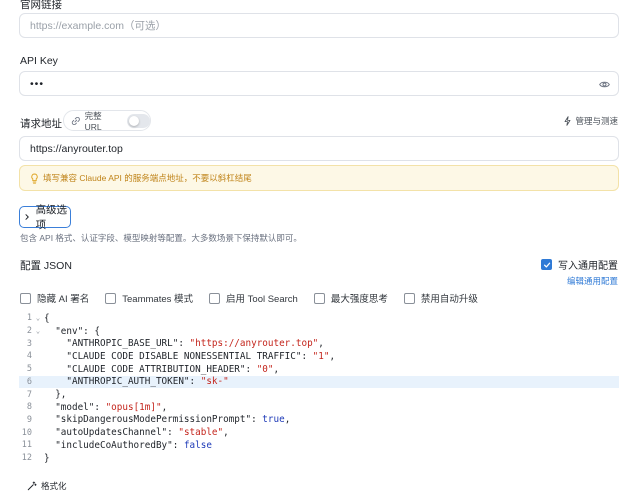 The image size is (637, 499). I want to click on website-placeholder: https://example.com（可选）, so click(98, 26).